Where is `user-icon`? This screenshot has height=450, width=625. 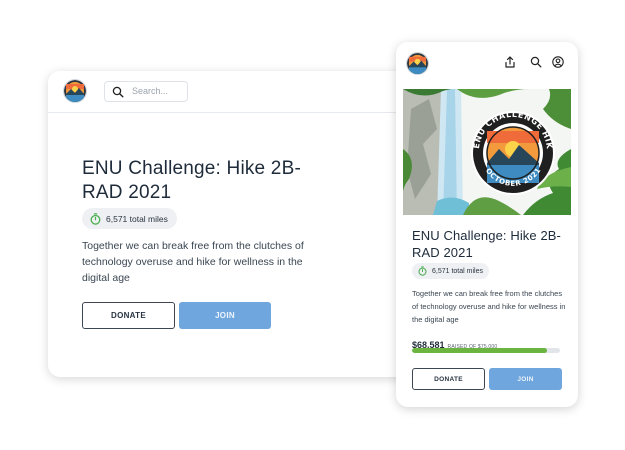 user-icon is located at coordinates (558, 62).